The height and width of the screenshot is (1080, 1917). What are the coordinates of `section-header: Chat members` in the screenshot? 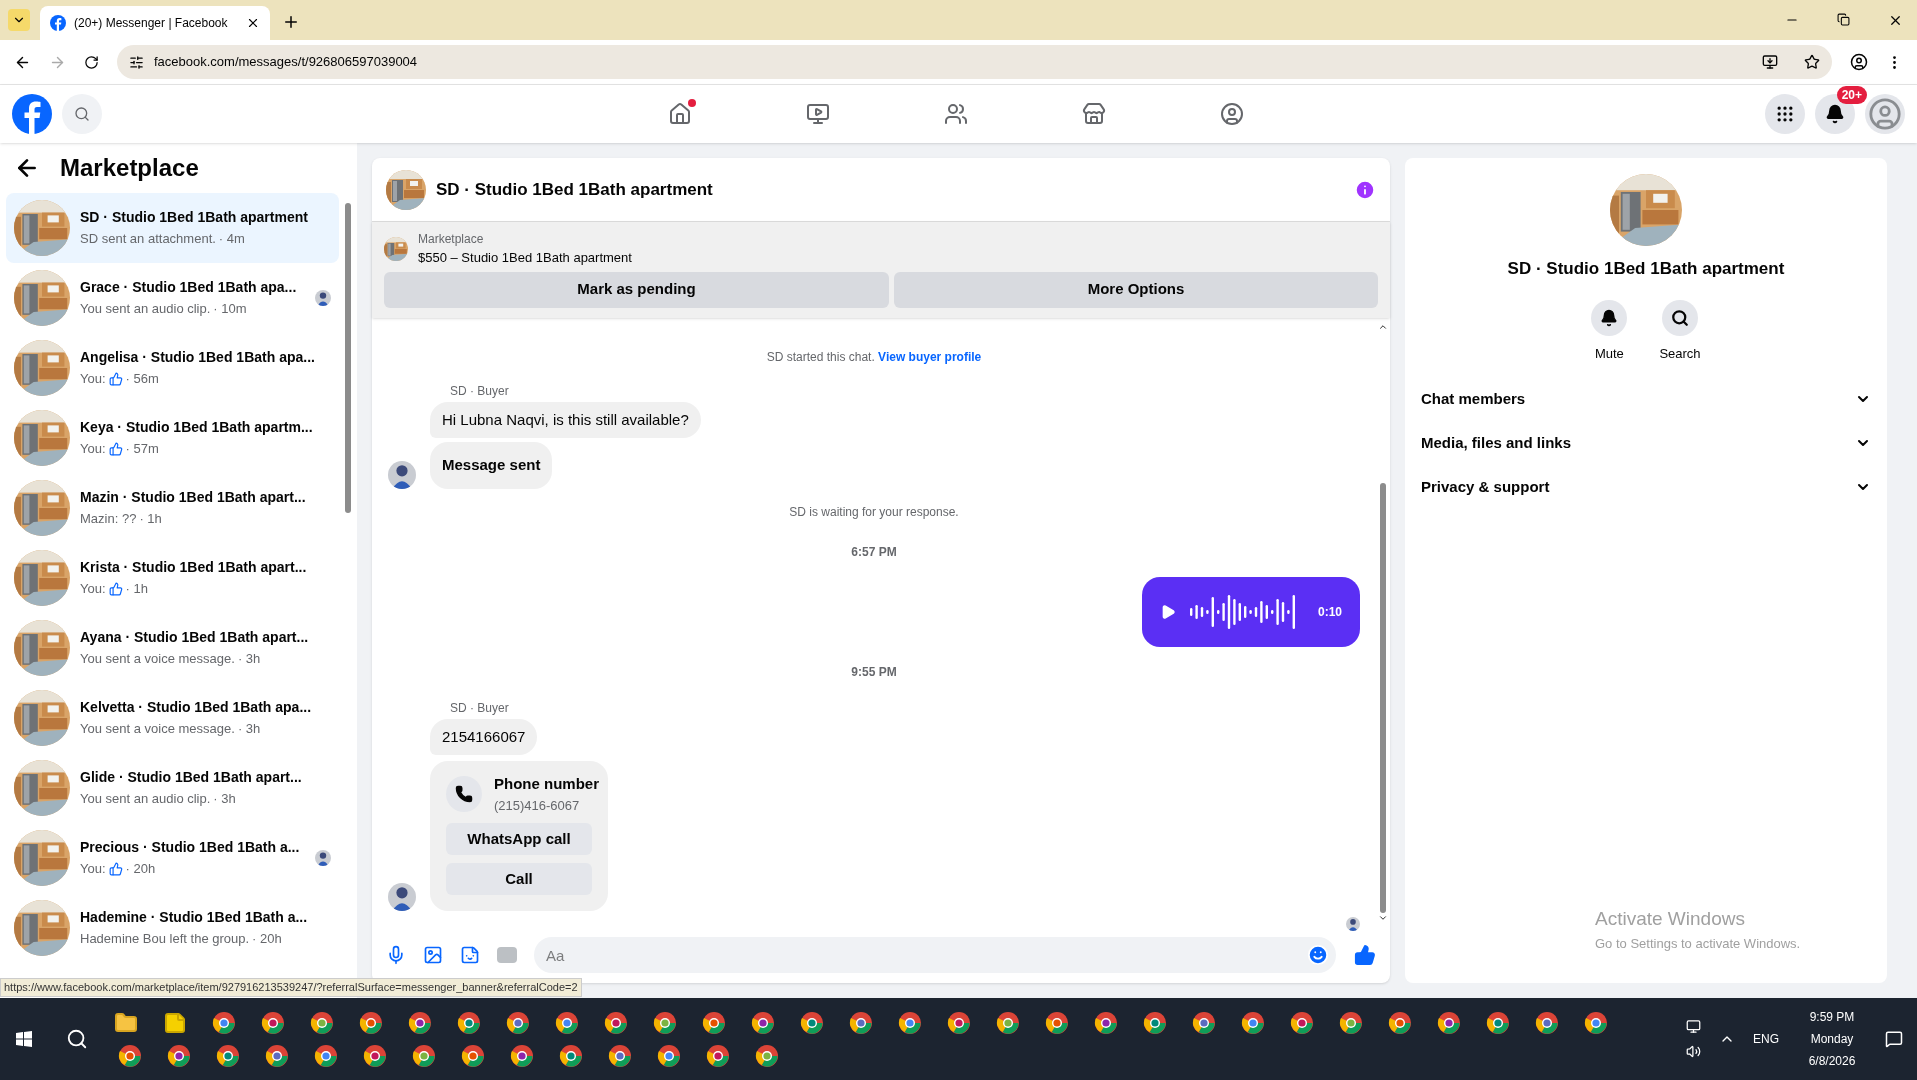 It's located at (1646, 399).